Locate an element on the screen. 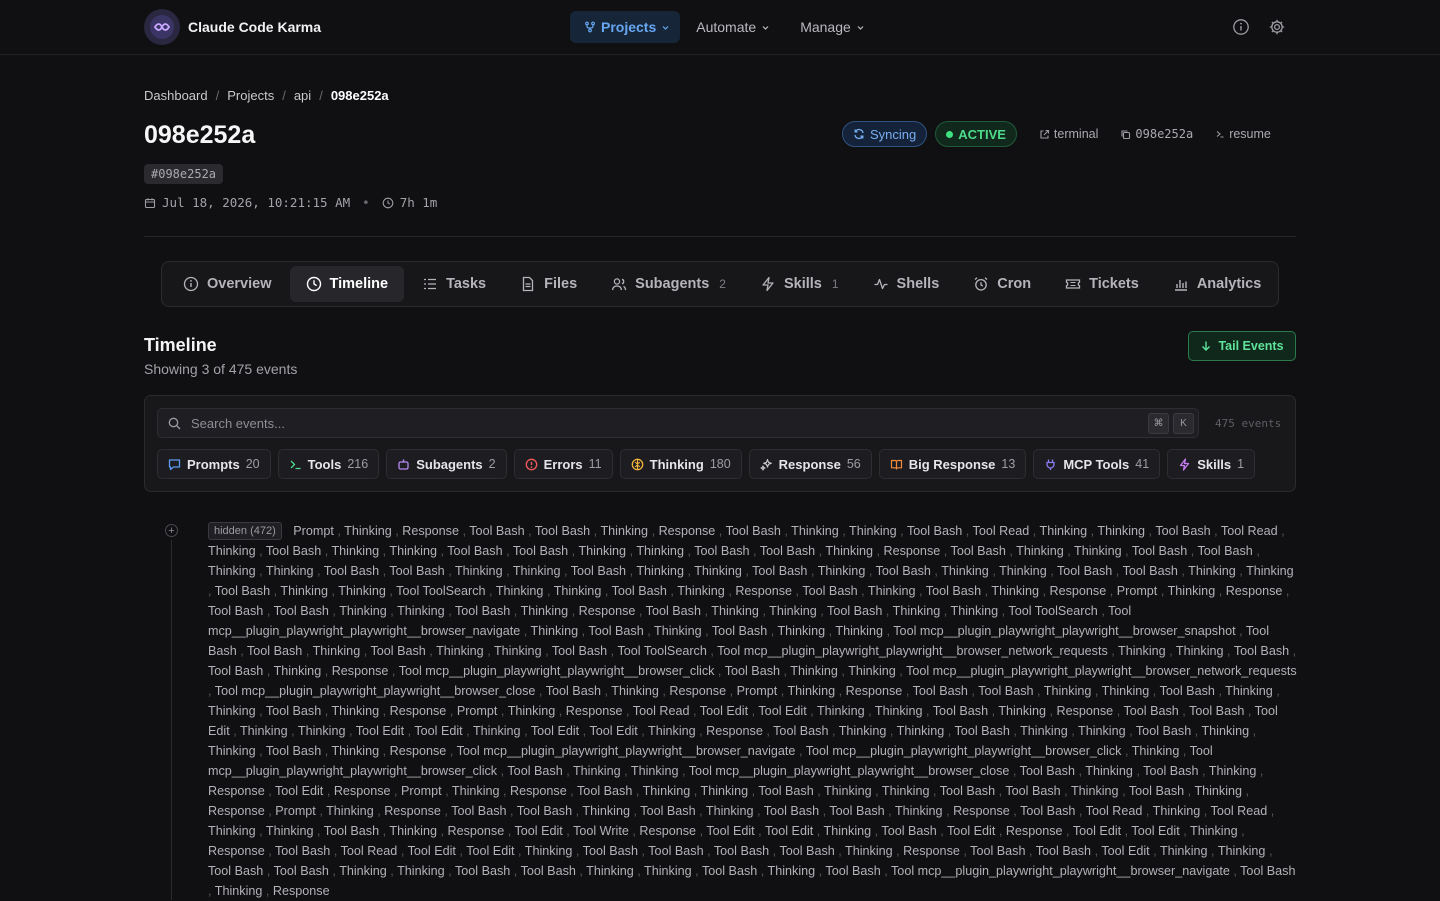  filter-big-response: Big Response 13 is located at coordinates (952, 464).